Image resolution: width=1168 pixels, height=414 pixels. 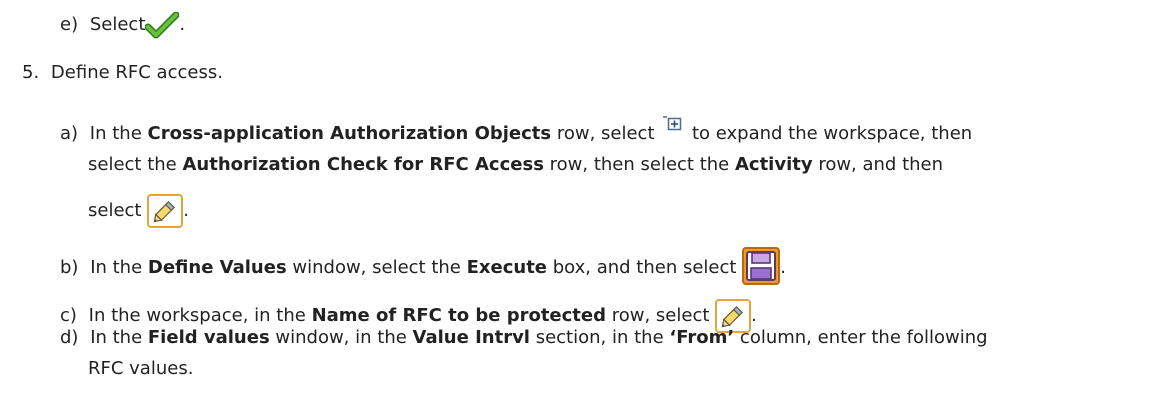 What do you see at coordinates (341, 337) in the screenshot?
I see `sub-d-text-2: window, in the` at bounding box center [341, 337].